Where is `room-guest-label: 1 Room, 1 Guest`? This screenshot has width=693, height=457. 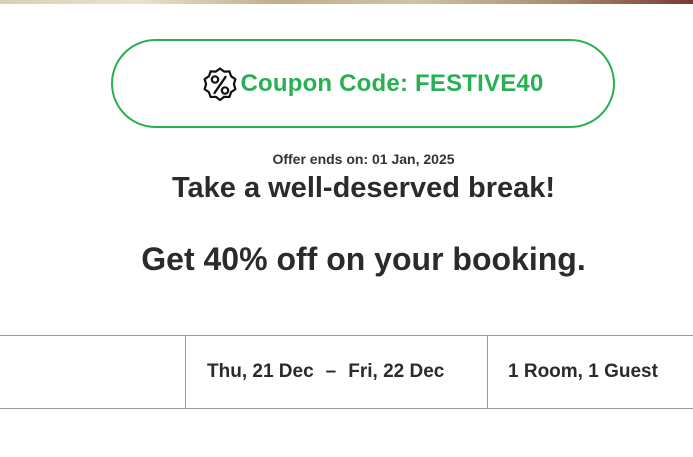
room-guest-label: 1 Room, 1 Guest is located at coordinates (583, 371).